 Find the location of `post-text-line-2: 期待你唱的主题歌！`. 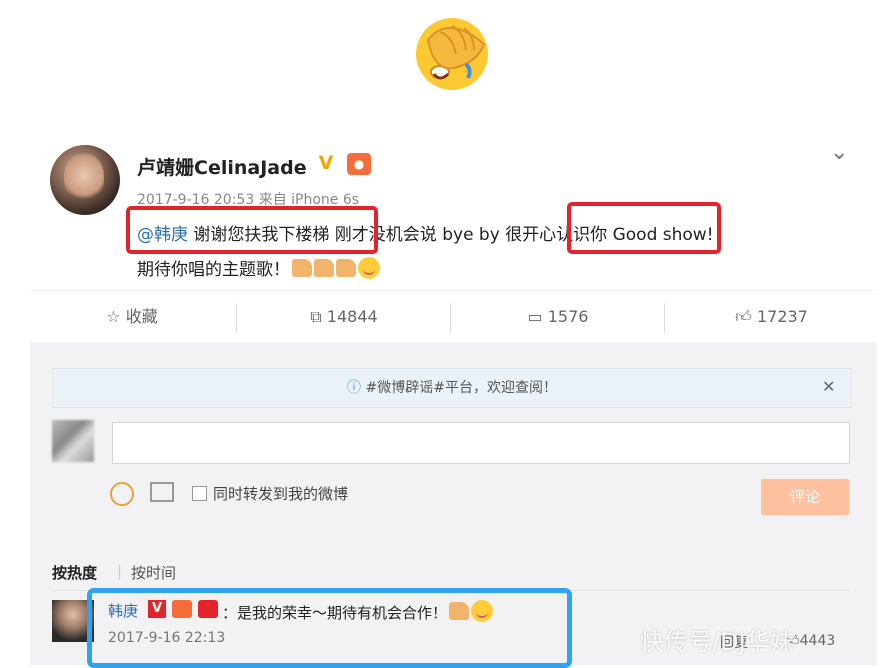

post-text-line-2: 期待你唱的主题歌！ is located at coordinates (258, 267).